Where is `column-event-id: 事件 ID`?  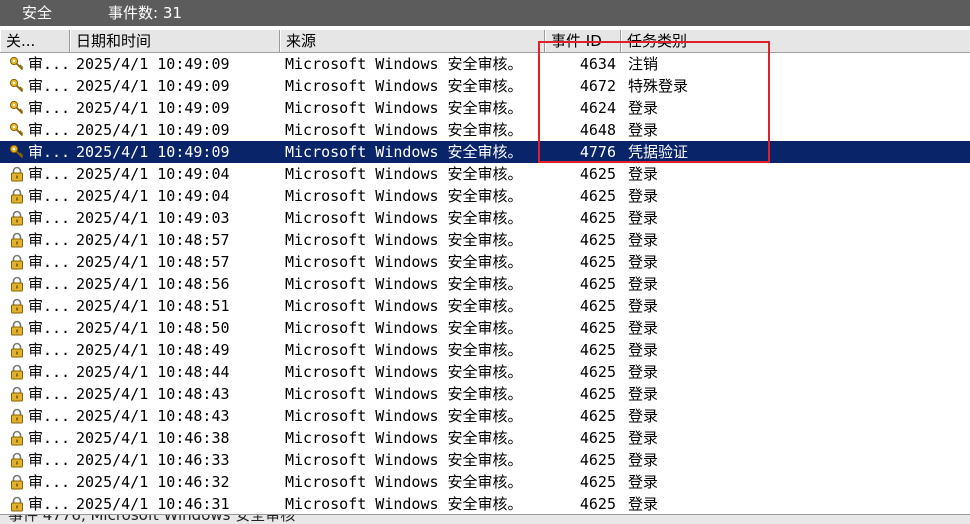
column-event-id: 事件 ID is located at coordinates (583, 41).